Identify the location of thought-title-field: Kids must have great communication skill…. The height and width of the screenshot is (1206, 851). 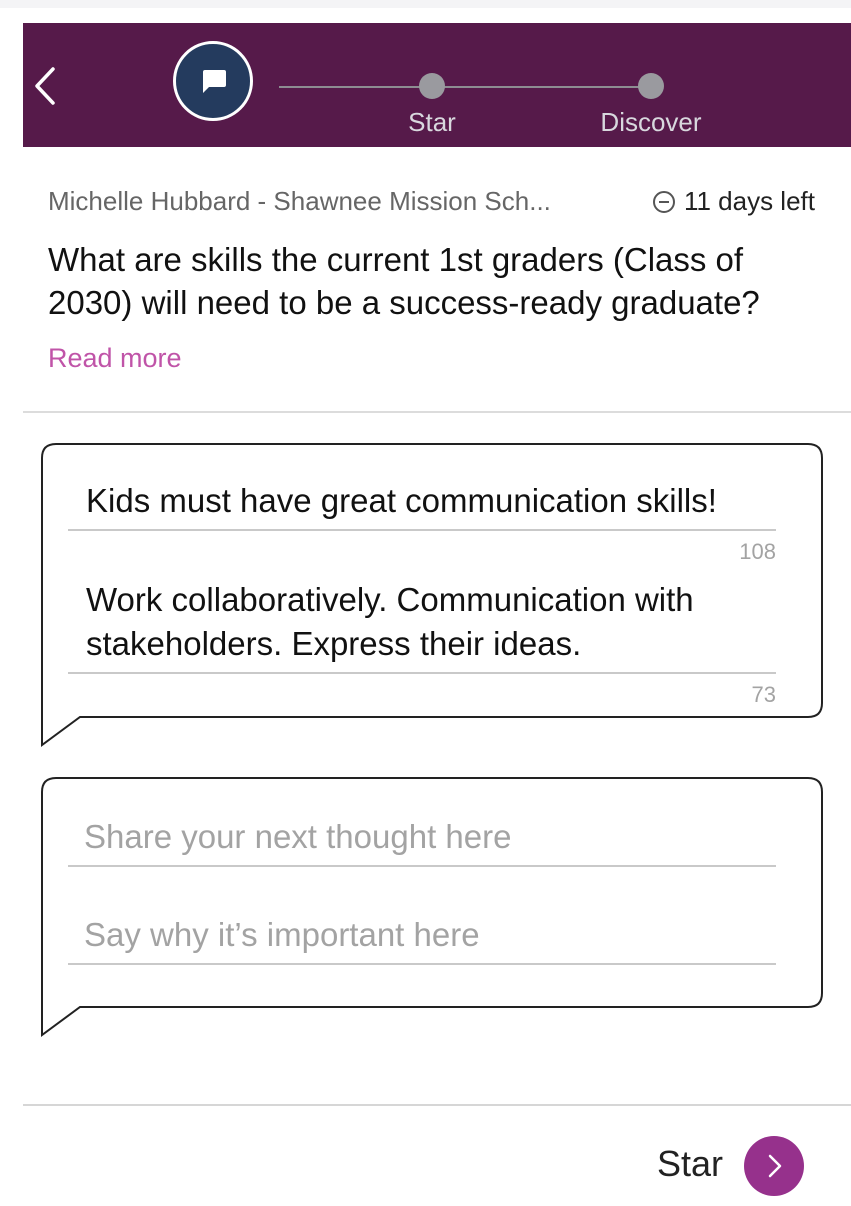
(422, 505).